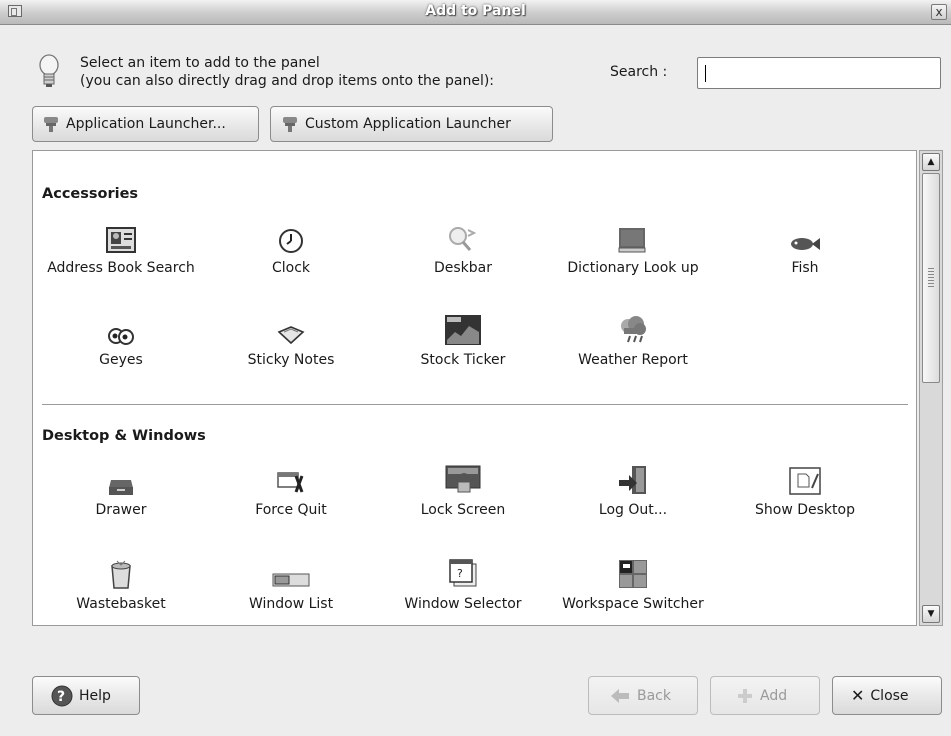 Image resolution: width=951 pixels, height=736 pixels. I want to click on custom-launcher-button: Custom Application Launcher, so click(411, 124).